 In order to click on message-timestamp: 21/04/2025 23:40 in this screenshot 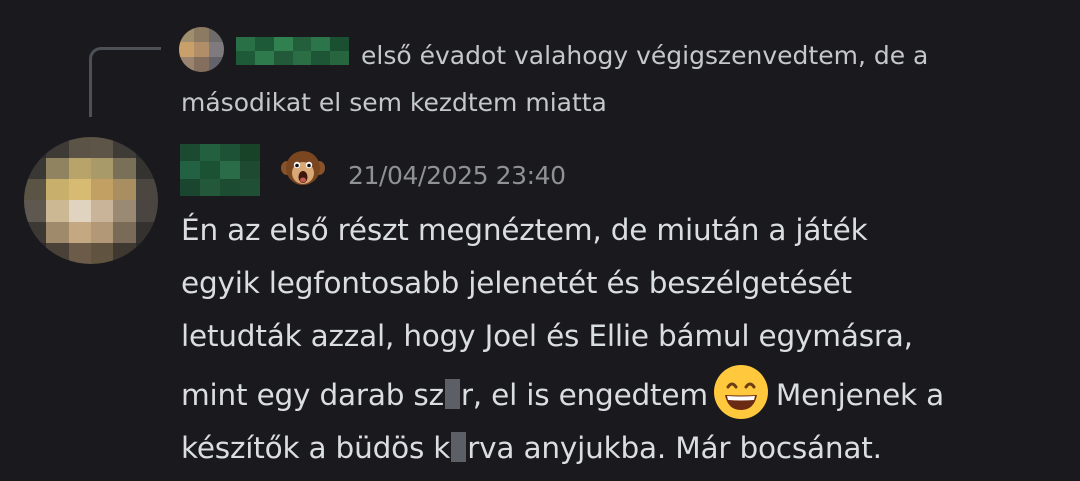, I will do `click(457, 175)`.